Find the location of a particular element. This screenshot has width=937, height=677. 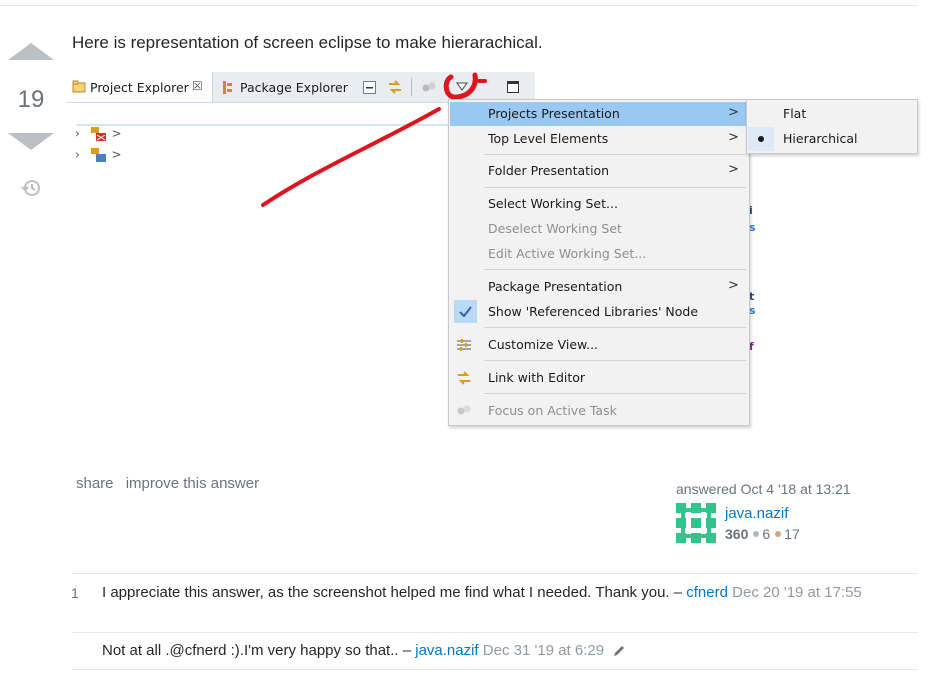

user-name-link: java.nazif is located at coordinates (756, 513).